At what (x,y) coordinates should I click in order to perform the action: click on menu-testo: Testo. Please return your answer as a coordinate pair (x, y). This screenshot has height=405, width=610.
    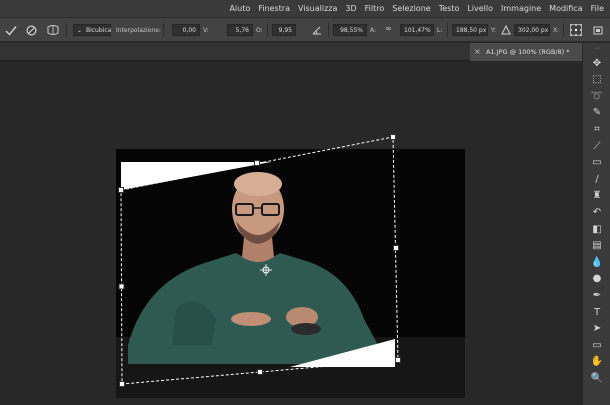
    Looking at the image, I should click on (449, 8).